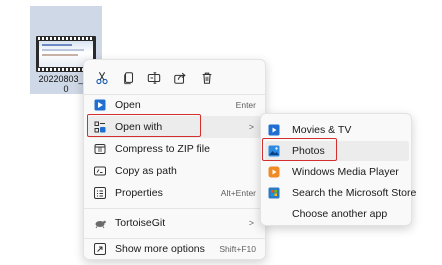  Describe the element at coordinates (100, 249) in the screenshot. I see `show-more-icon` at that location.